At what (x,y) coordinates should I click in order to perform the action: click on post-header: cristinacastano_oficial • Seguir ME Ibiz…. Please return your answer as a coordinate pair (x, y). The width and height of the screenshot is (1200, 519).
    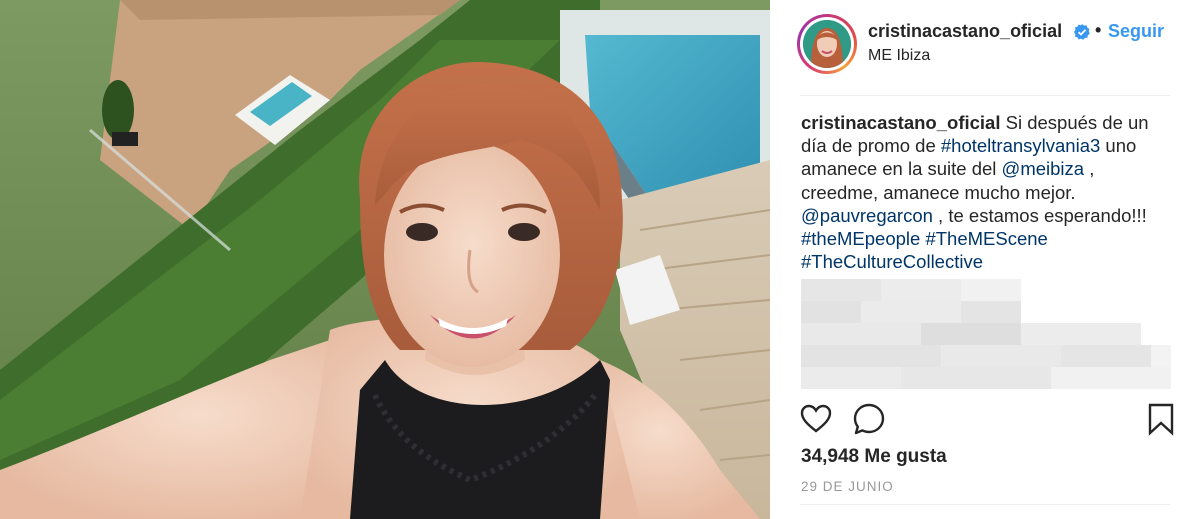
    Looking at the image, I should click on (985, 47).